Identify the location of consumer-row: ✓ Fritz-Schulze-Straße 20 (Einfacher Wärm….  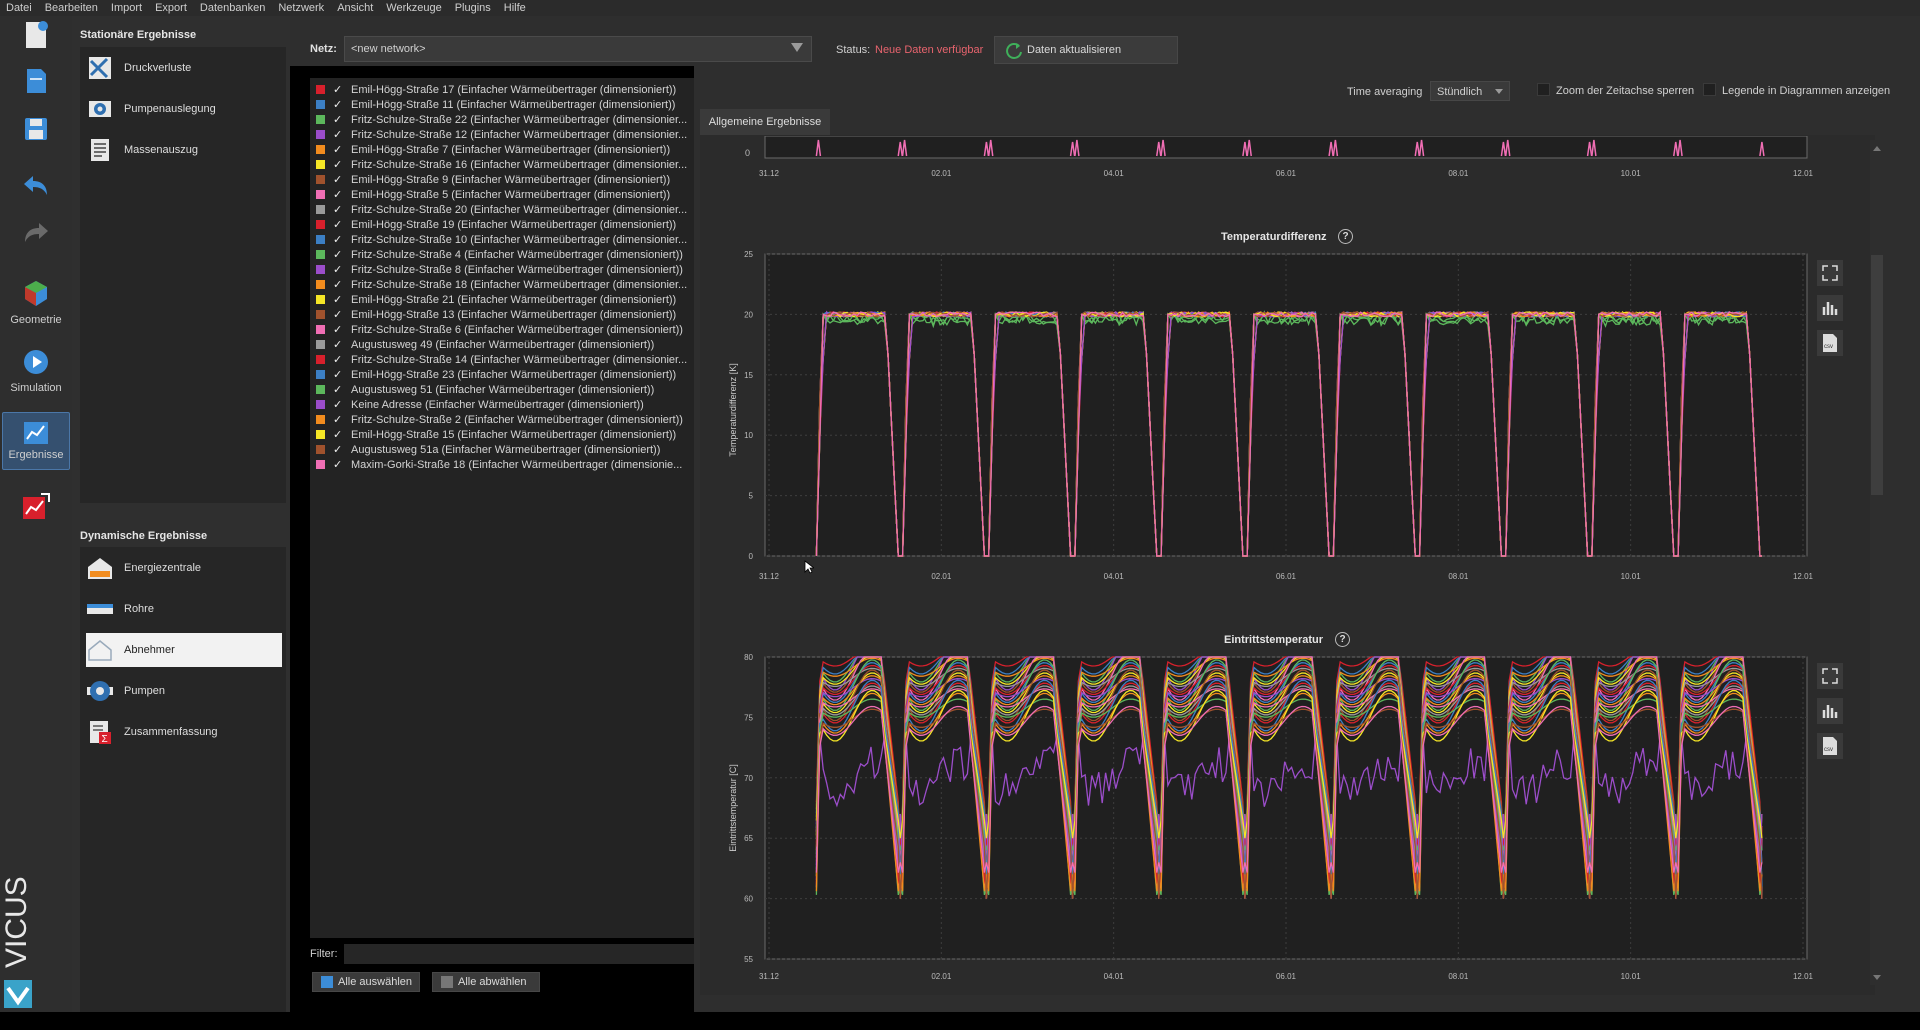
(504, 209).